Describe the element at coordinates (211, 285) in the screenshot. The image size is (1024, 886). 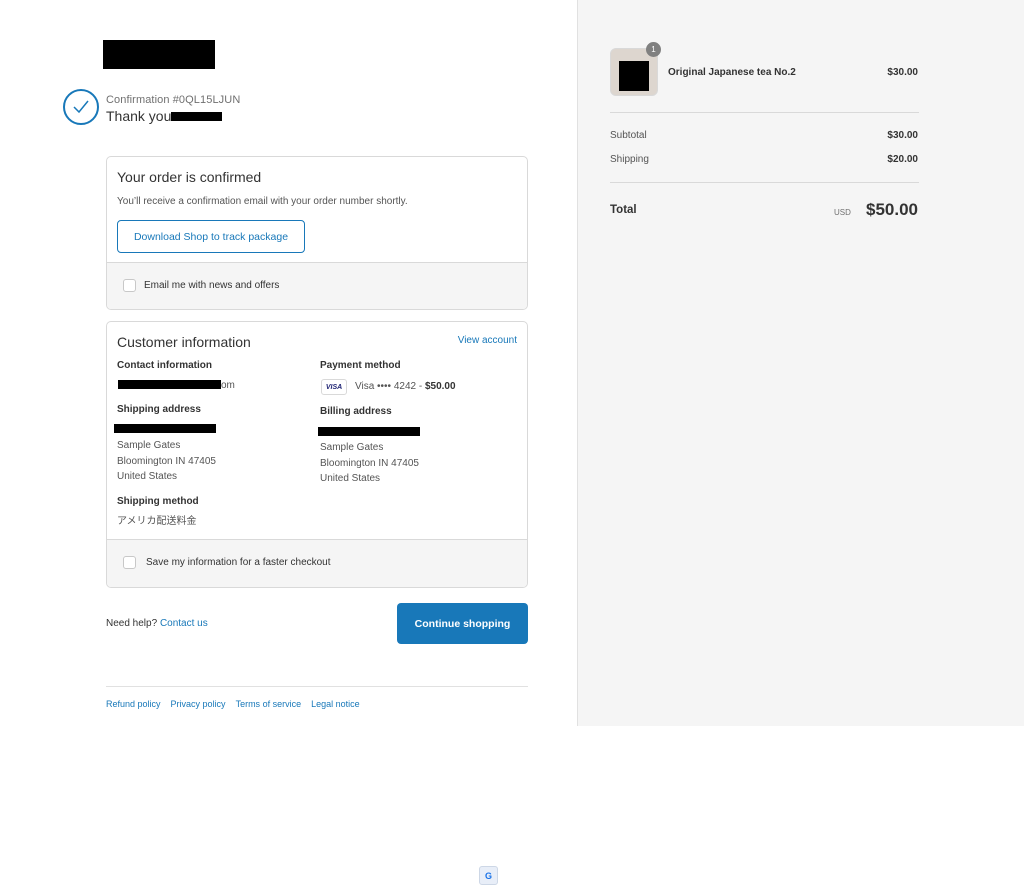
I see `email-opt-in-label: Email me with news and offers` at that location.